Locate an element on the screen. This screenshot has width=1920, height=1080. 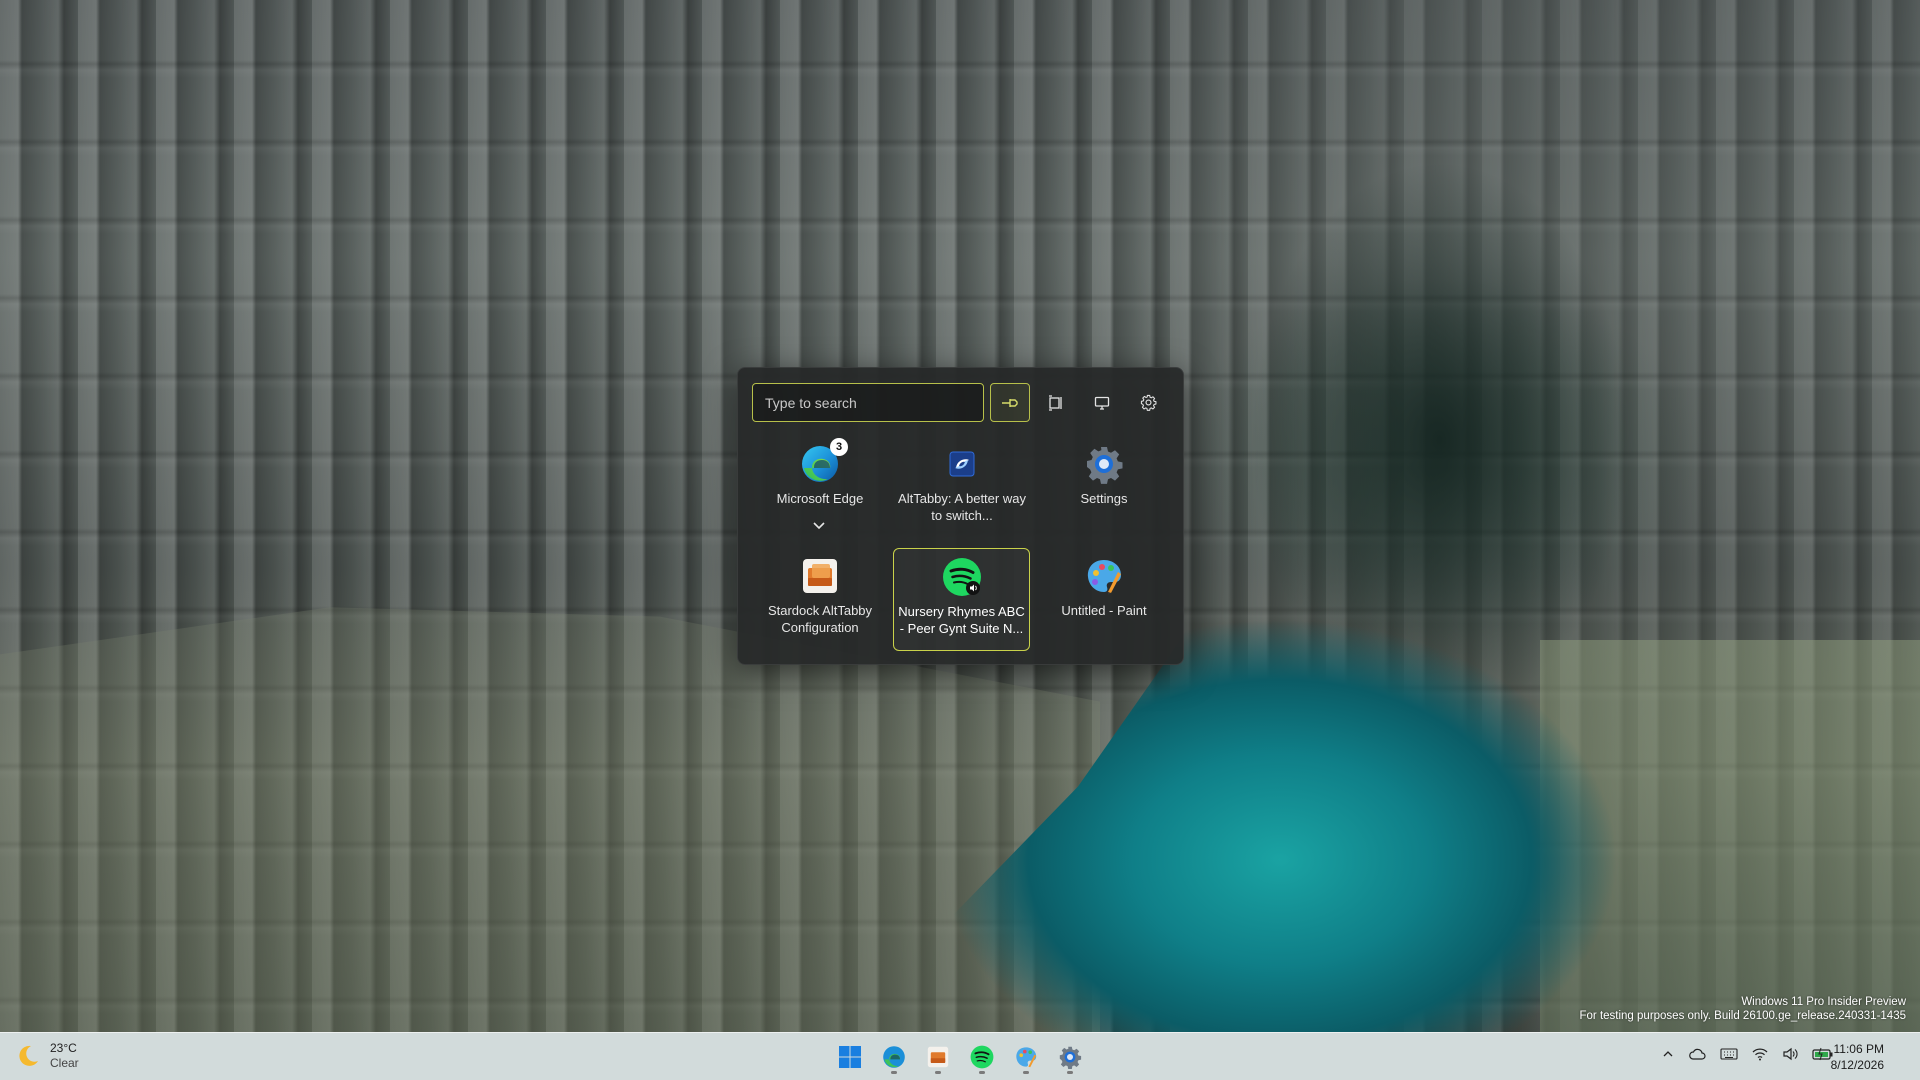
app-tile-label: Untitled - Paint is located at coordinates (1104, 610).